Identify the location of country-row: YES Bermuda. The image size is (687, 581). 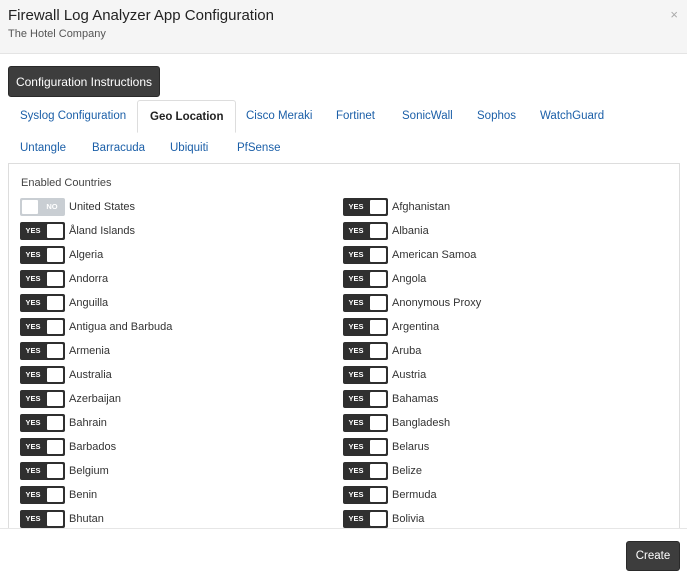
(412, 495).